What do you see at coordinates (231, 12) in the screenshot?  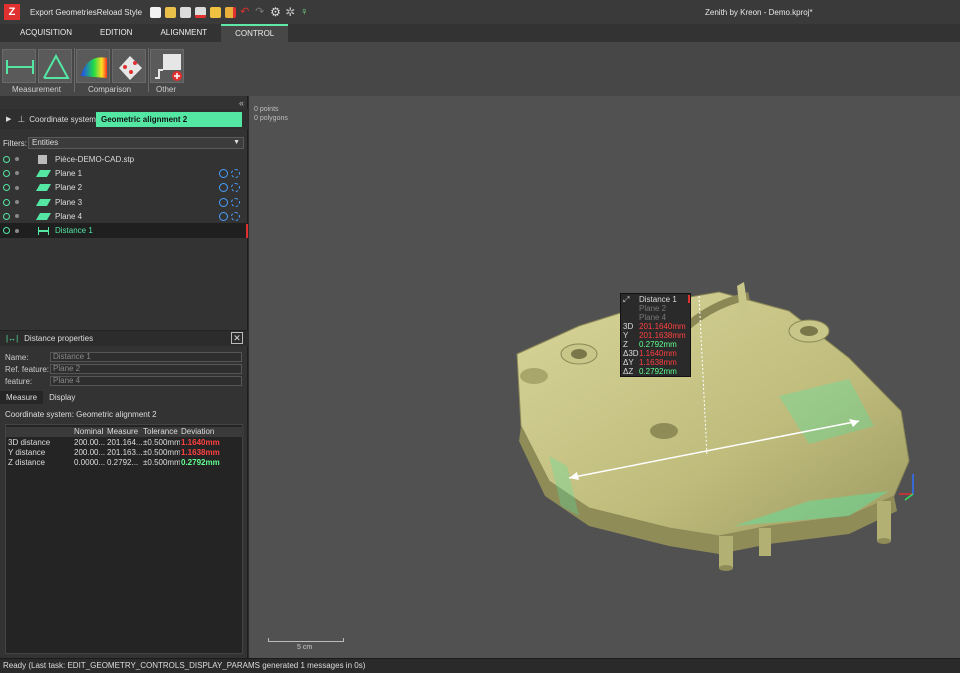 I see `export-icon` at bounding box center [231, 12].